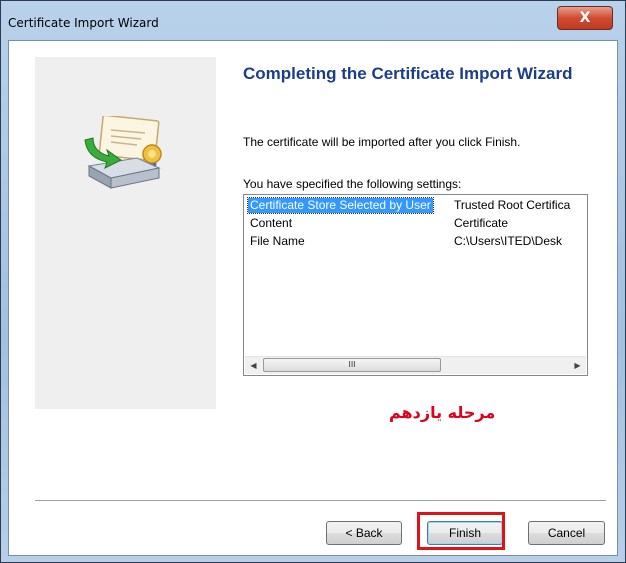 The height and width of the screenshot is (563, 626). I want to click on settings-key: Certificate Store Selected by User, so click(340, 205).